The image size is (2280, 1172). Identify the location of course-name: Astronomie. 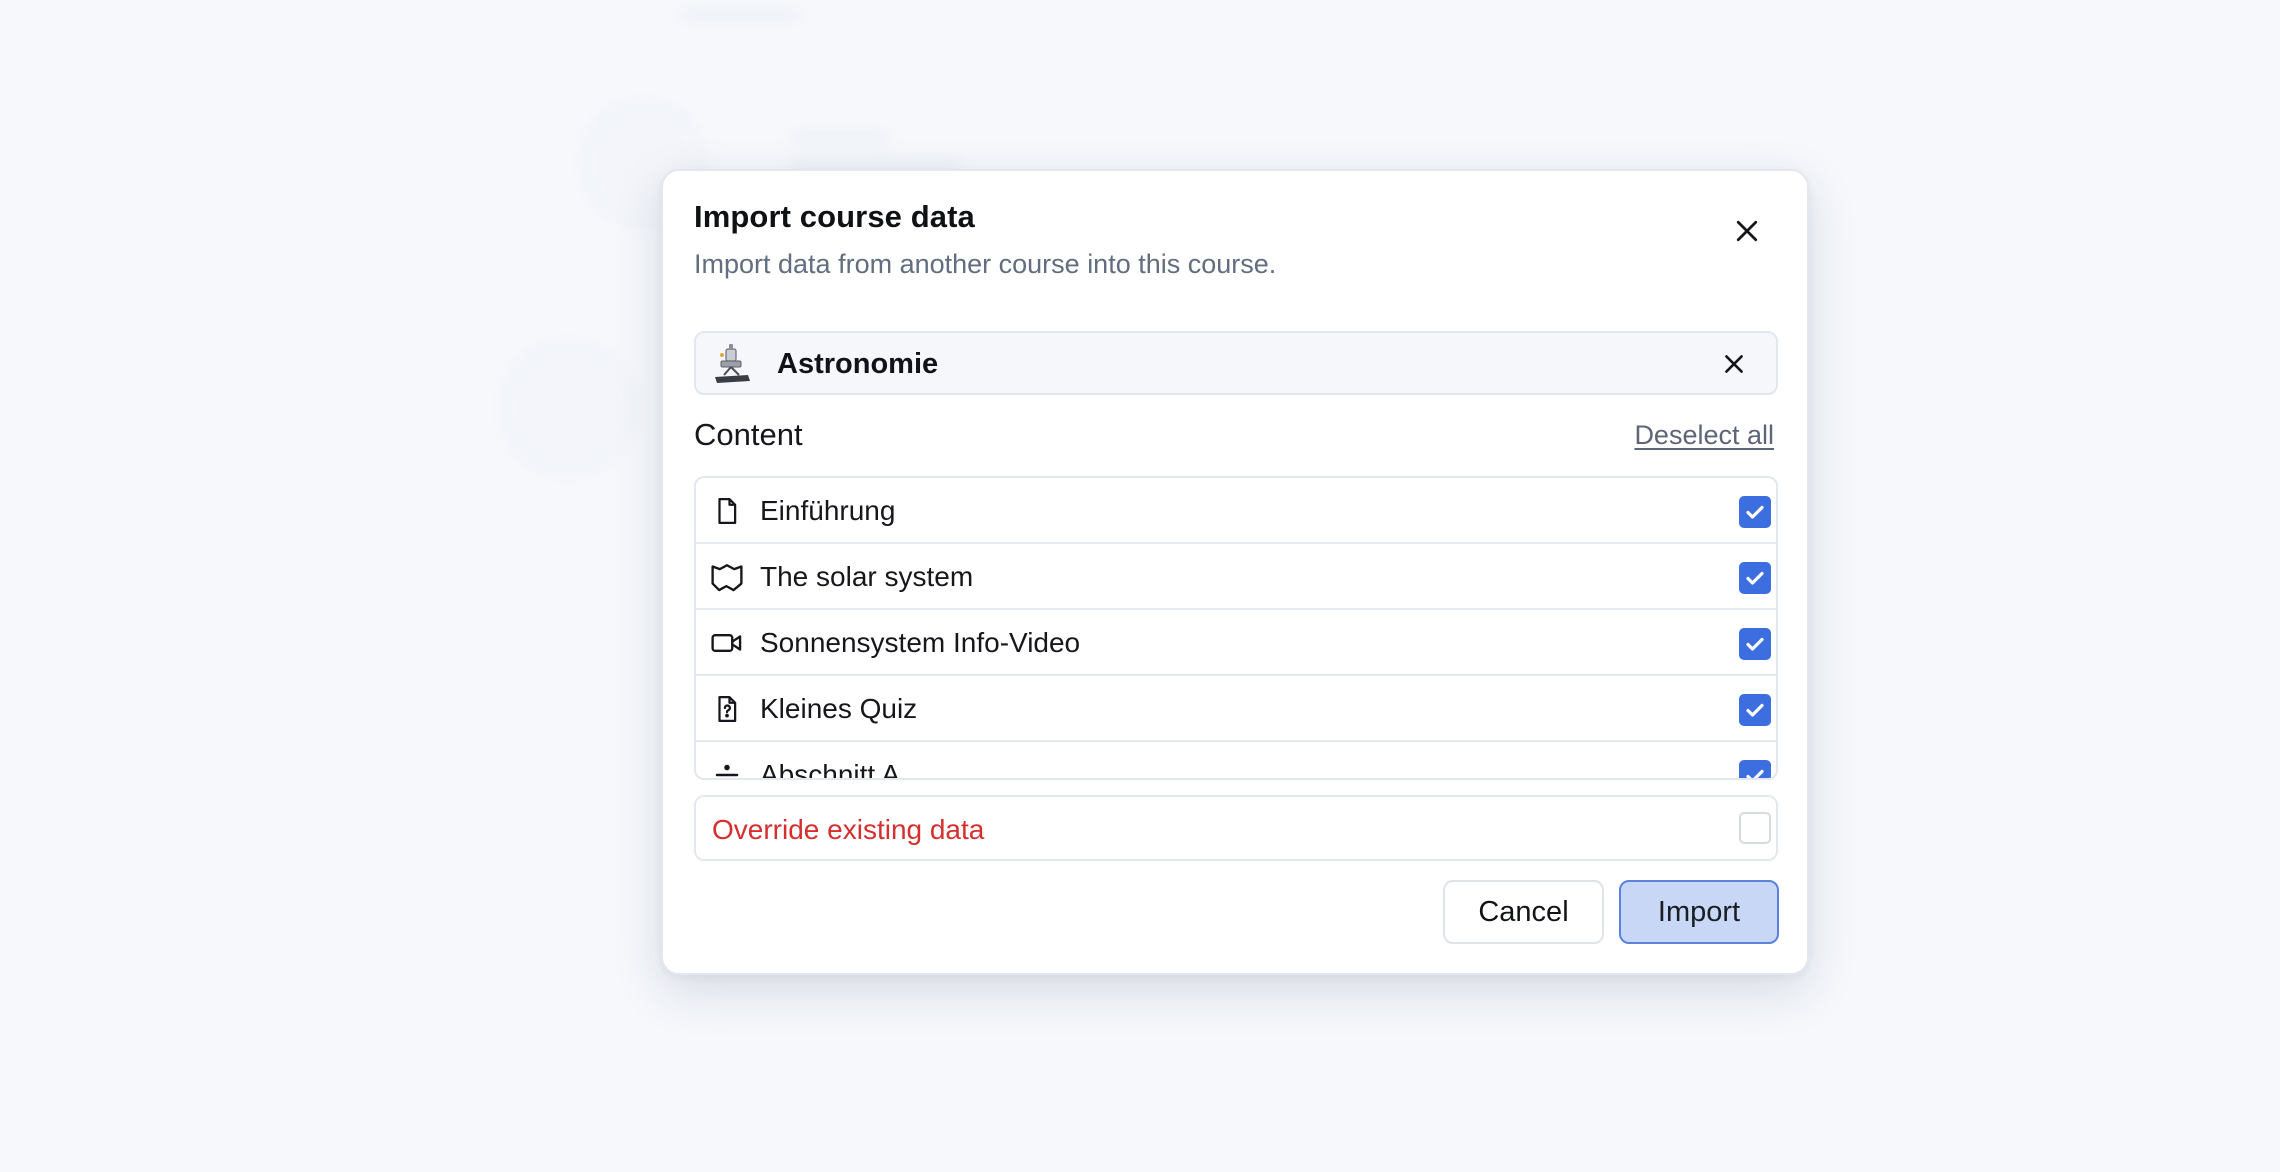
(858, 364).